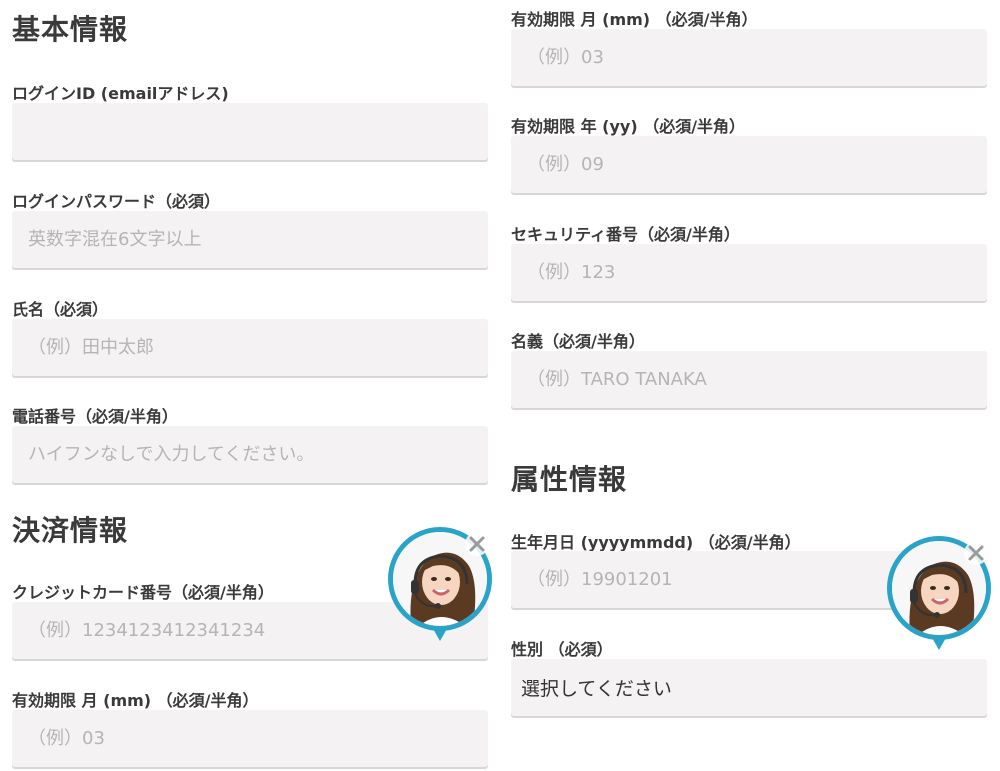 The width and height of the screenshot is (1000, 771). I want to click on login-id-label: ログインID (emailアドレス), so click(120, 93).